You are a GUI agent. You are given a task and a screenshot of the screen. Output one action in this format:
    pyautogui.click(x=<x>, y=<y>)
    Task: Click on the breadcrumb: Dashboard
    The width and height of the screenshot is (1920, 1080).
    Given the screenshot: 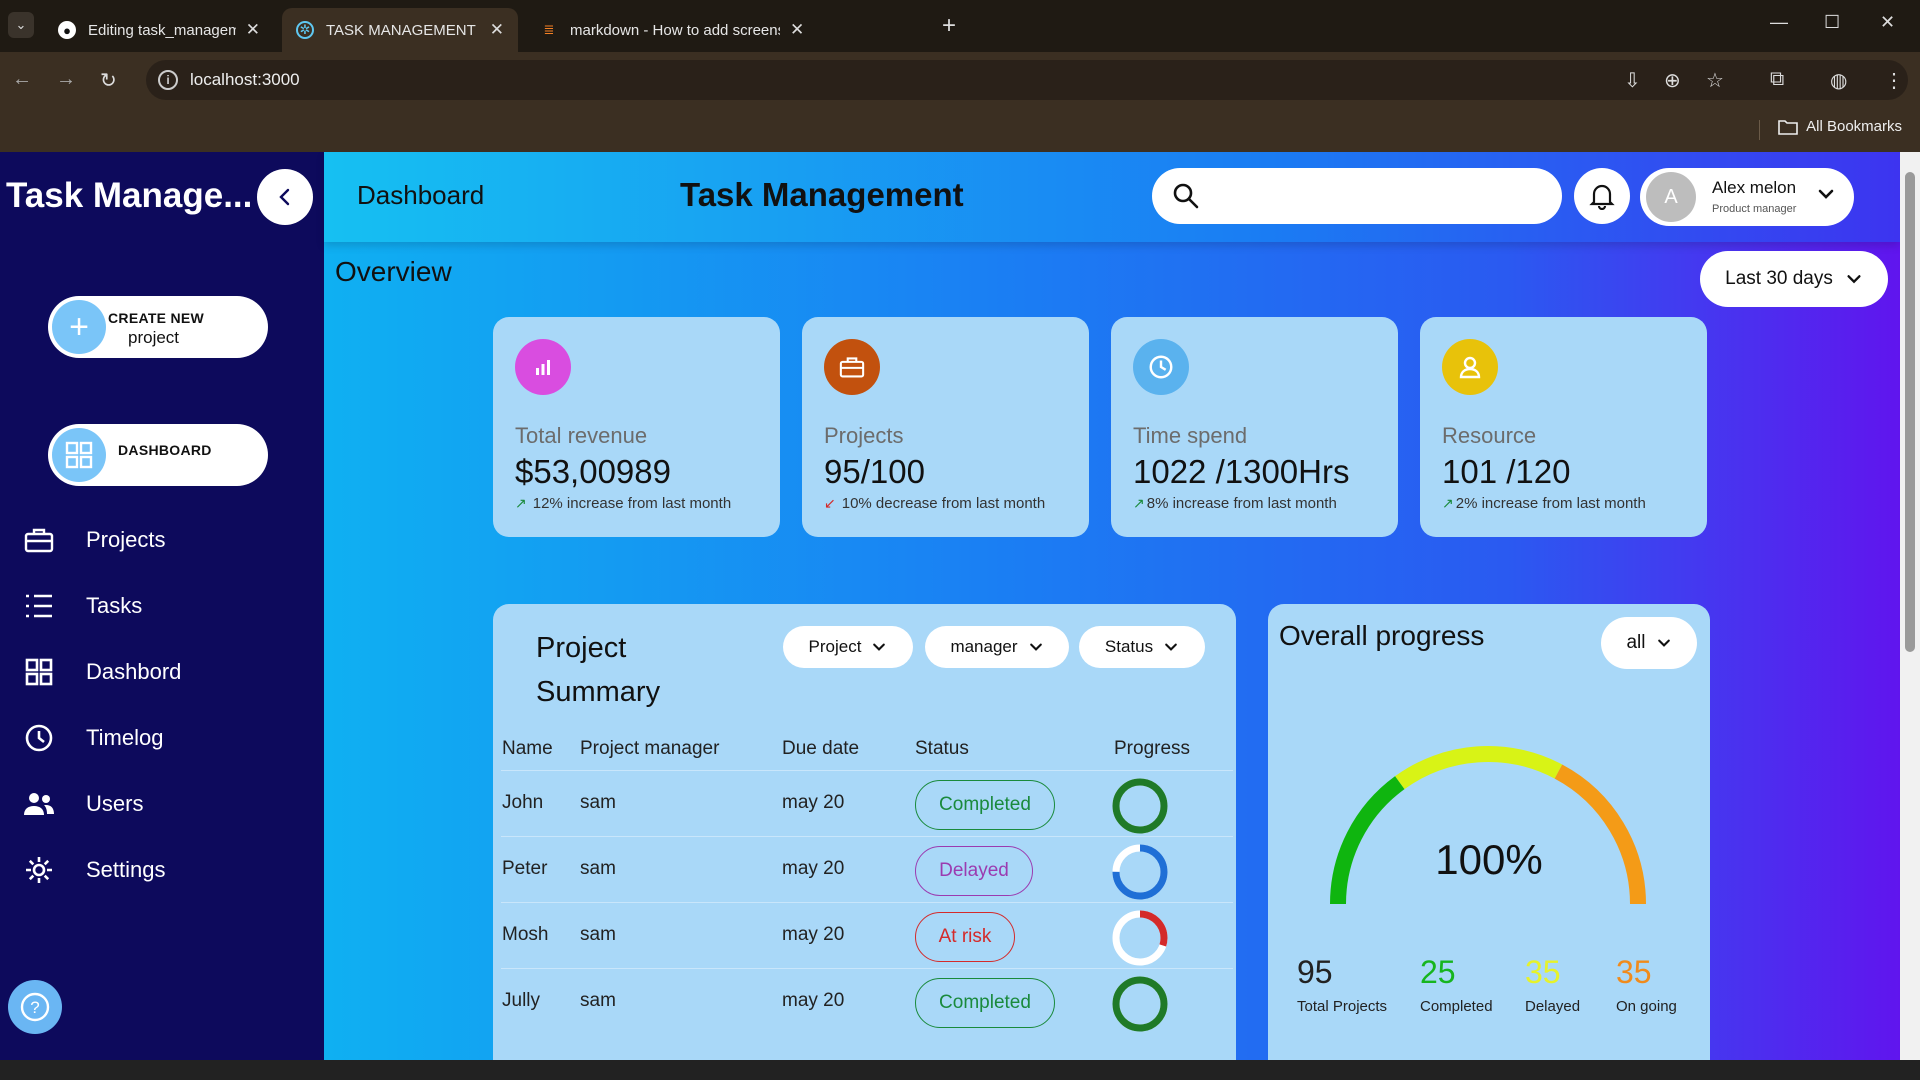 What is the action you would take?
    pyautogui.click(x=421, y=195)
    